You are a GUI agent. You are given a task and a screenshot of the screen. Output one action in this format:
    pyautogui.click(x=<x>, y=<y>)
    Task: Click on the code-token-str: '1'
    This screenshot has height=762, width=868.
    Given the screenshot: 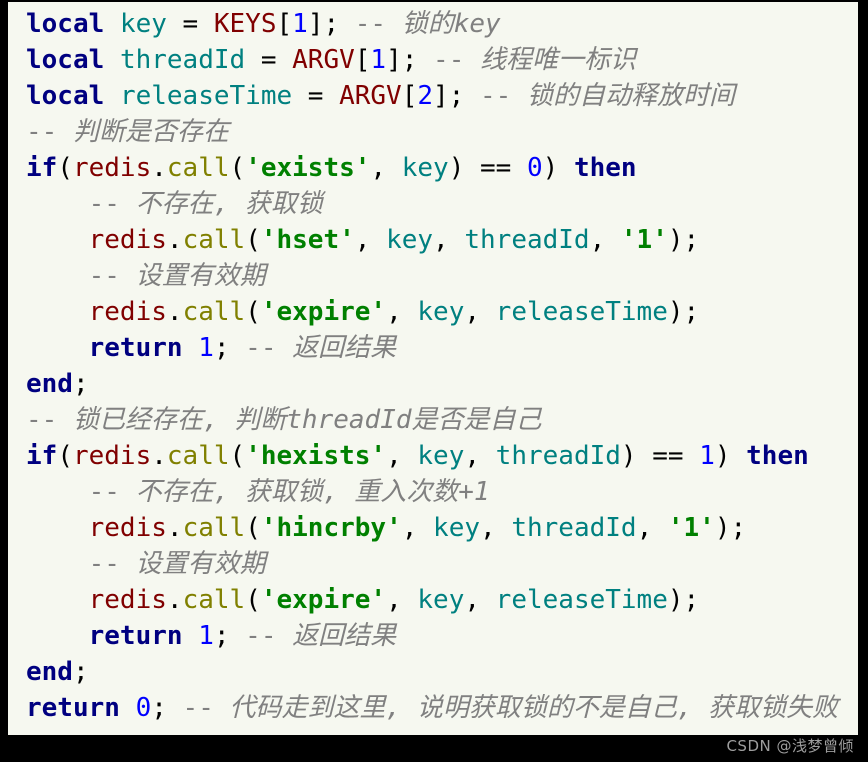 What is the action you would take?
    pyautogui.click(x=644, y=240)
    